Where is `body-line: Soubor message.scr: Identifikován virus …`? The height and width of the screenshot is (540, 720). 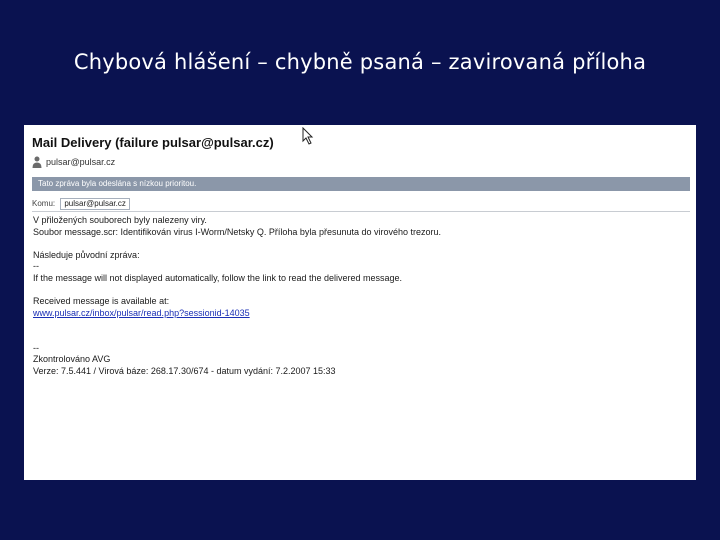 body-line: Soubor message.scr: Identifikován virus … is located at coordinates (237, 231).